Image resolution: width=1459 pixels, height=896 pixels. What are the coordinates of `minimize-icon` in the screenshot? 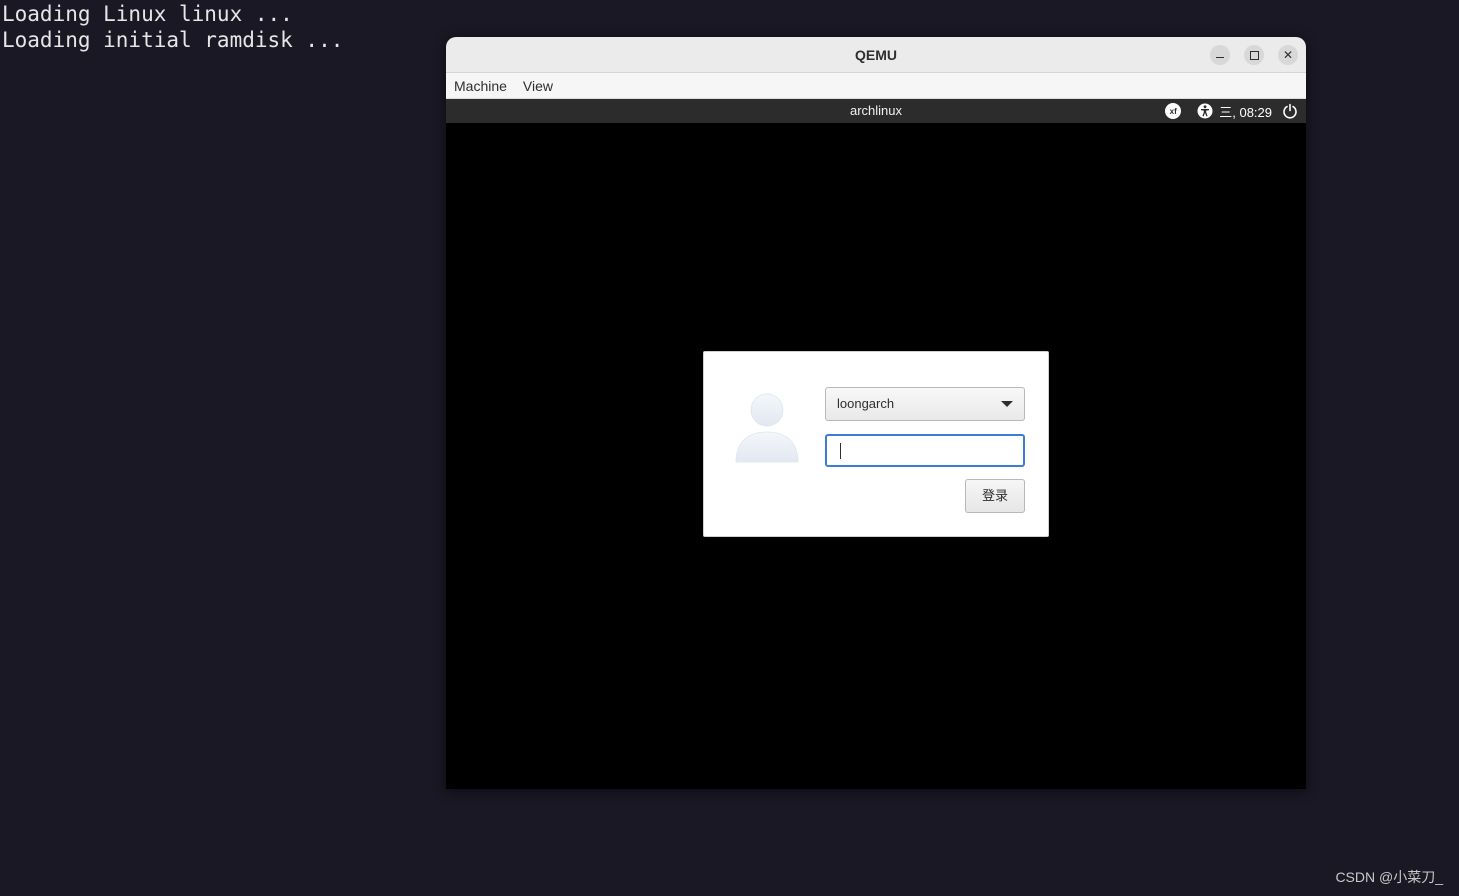 It's located at (1220, 57).